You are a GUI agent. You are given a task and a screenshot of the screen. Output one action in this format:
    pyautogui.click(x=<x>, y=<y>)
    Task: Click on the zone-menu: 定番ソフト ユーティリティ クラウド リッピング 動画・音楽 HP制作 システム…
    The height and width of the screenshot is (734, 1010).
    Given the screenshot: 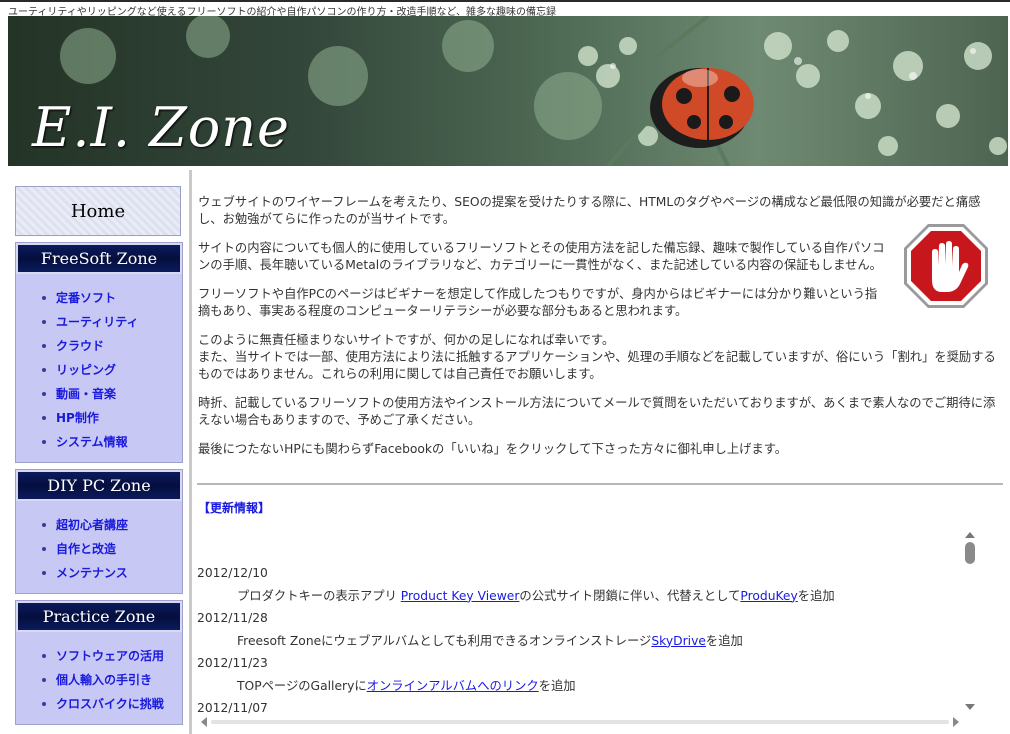 What is the action you would take?
    pyautogui.click(x=99, y=368)
    